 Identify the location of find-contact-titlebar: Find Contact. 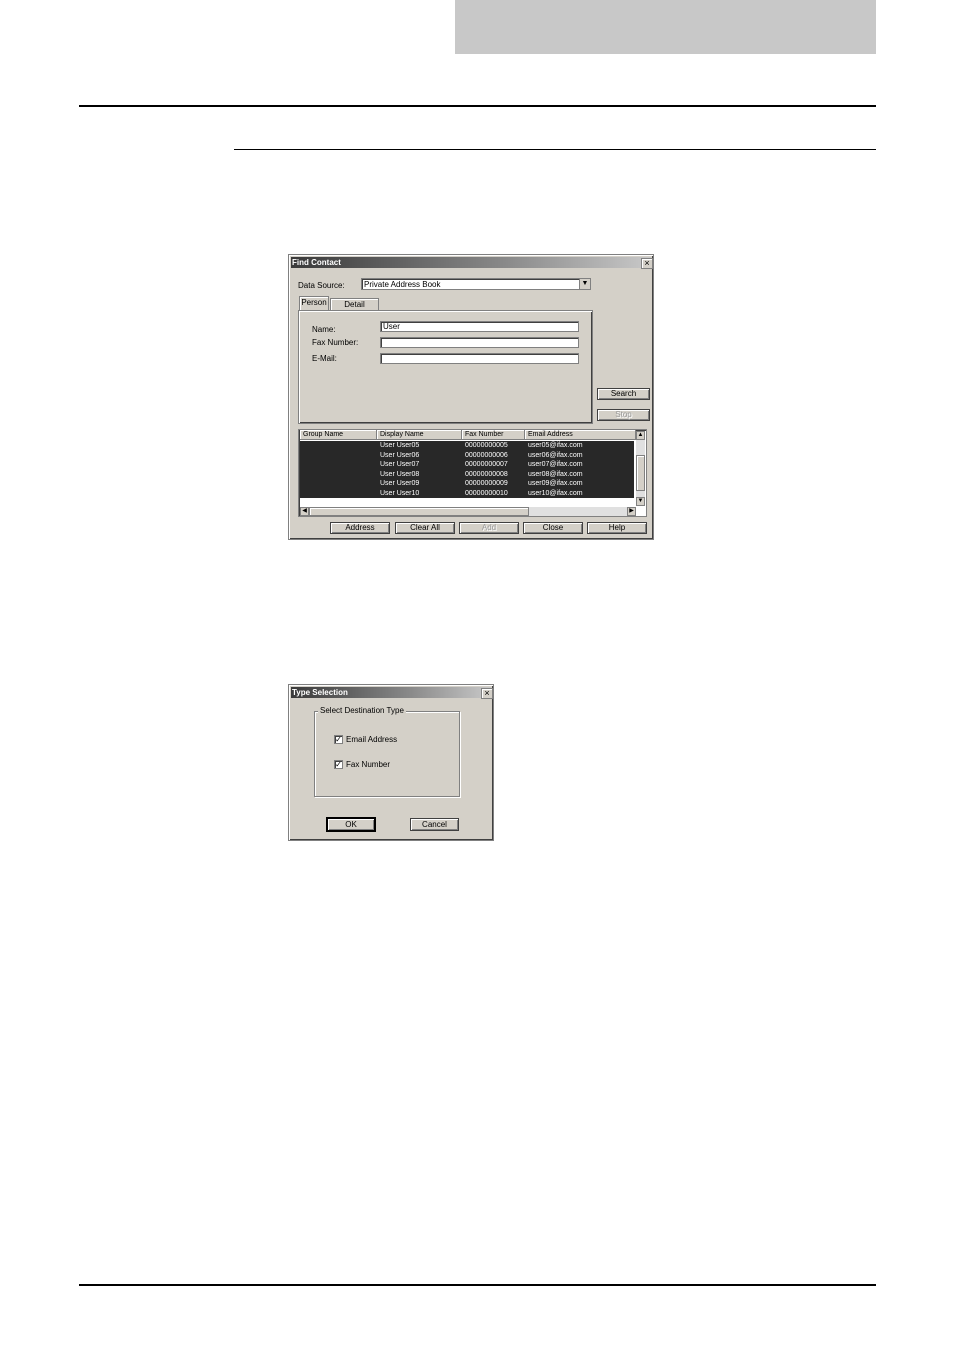
(471, 262).